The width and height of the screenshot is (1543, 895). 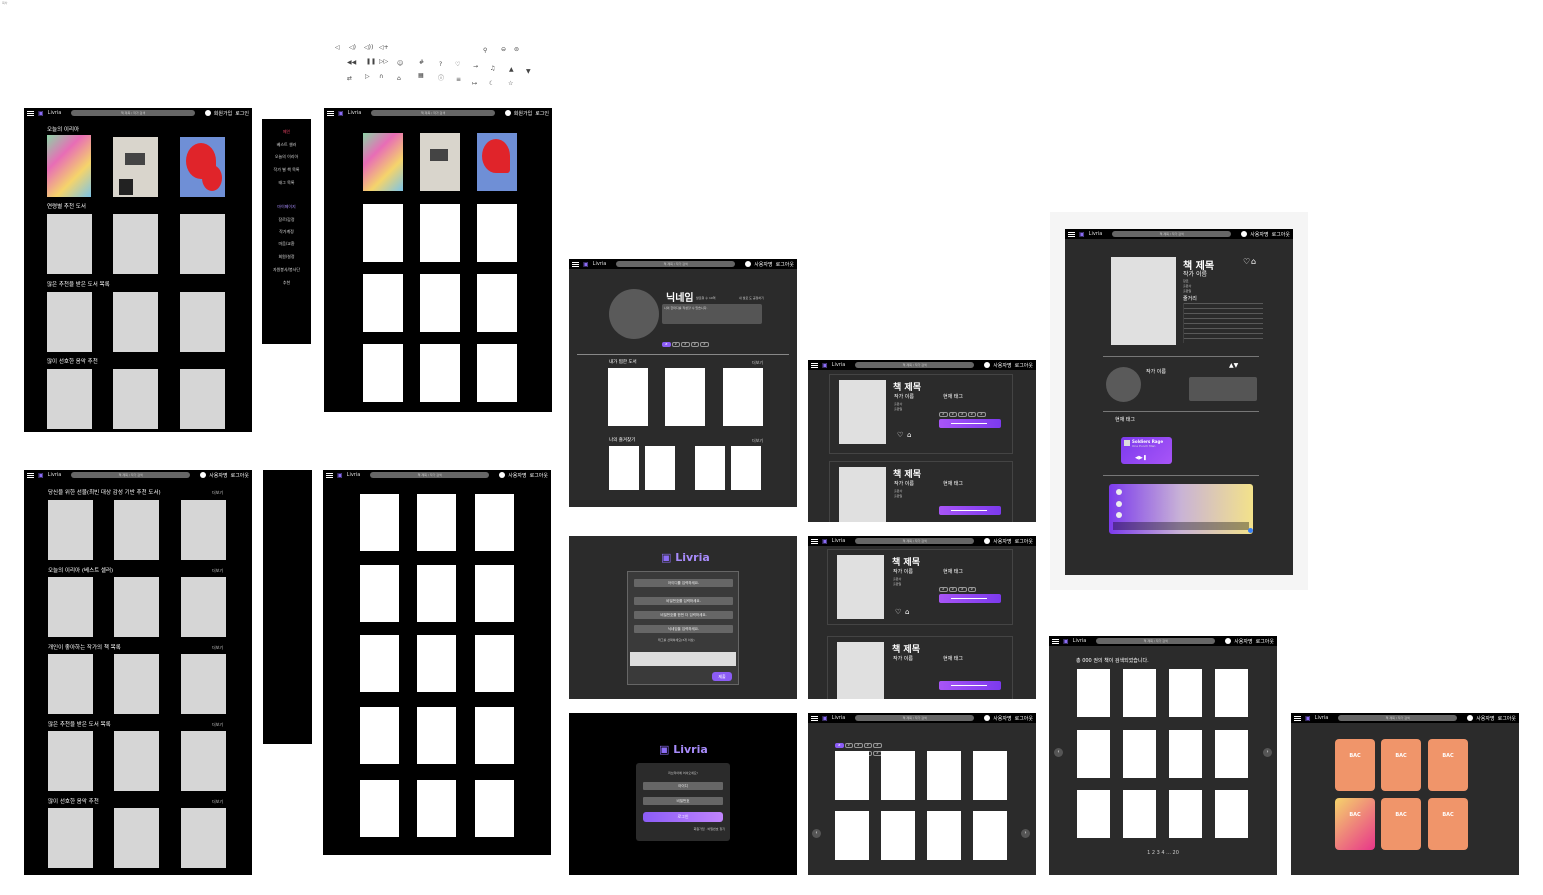 I want to click on music-card: Soldiers Rage One Punch Man ◀▶❚, so click(x=1146, y=450).